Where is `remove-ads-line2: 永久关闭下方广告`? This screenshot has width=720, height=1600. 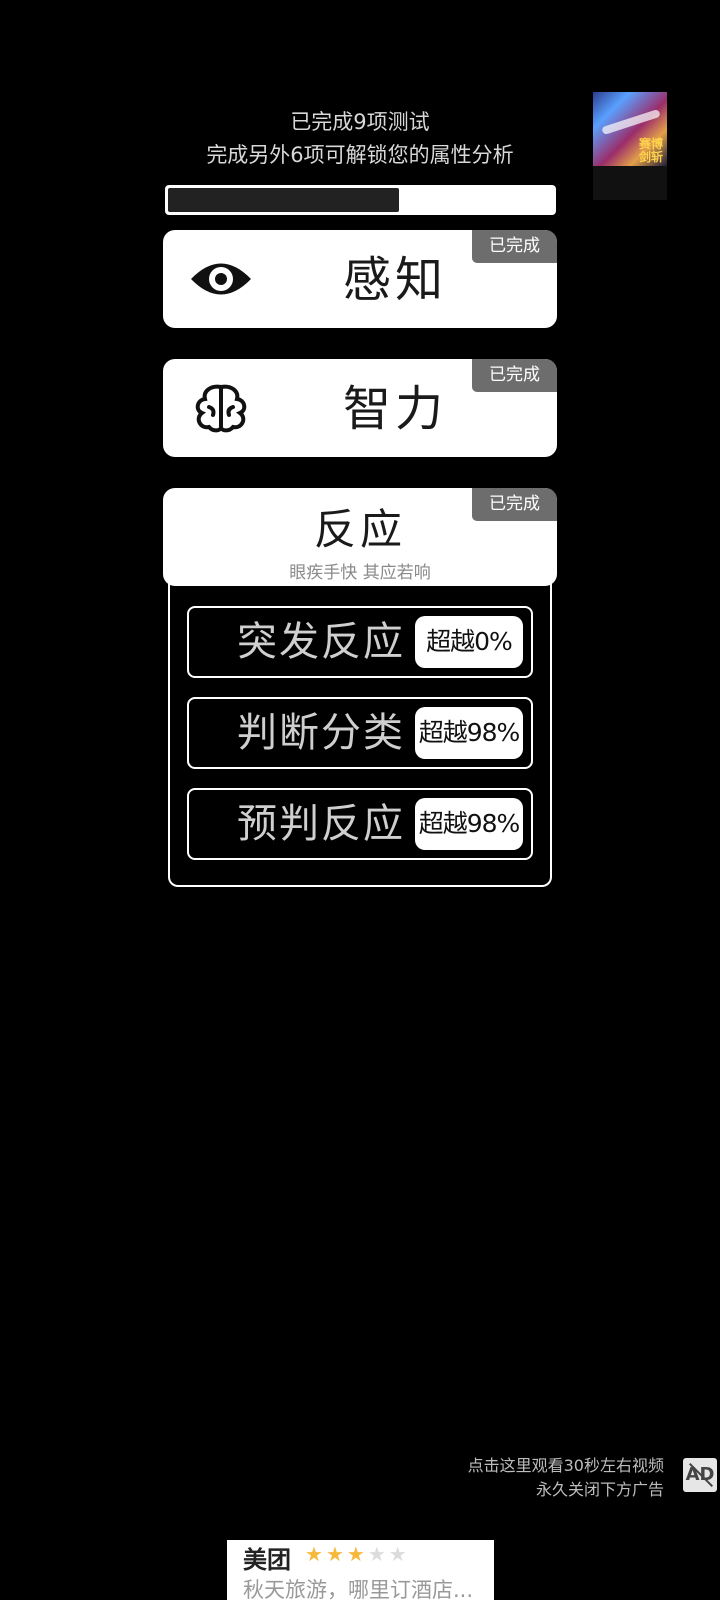
remove-ads-line2: 永久关闭下方广告 is located at coordinates (599, 1489).